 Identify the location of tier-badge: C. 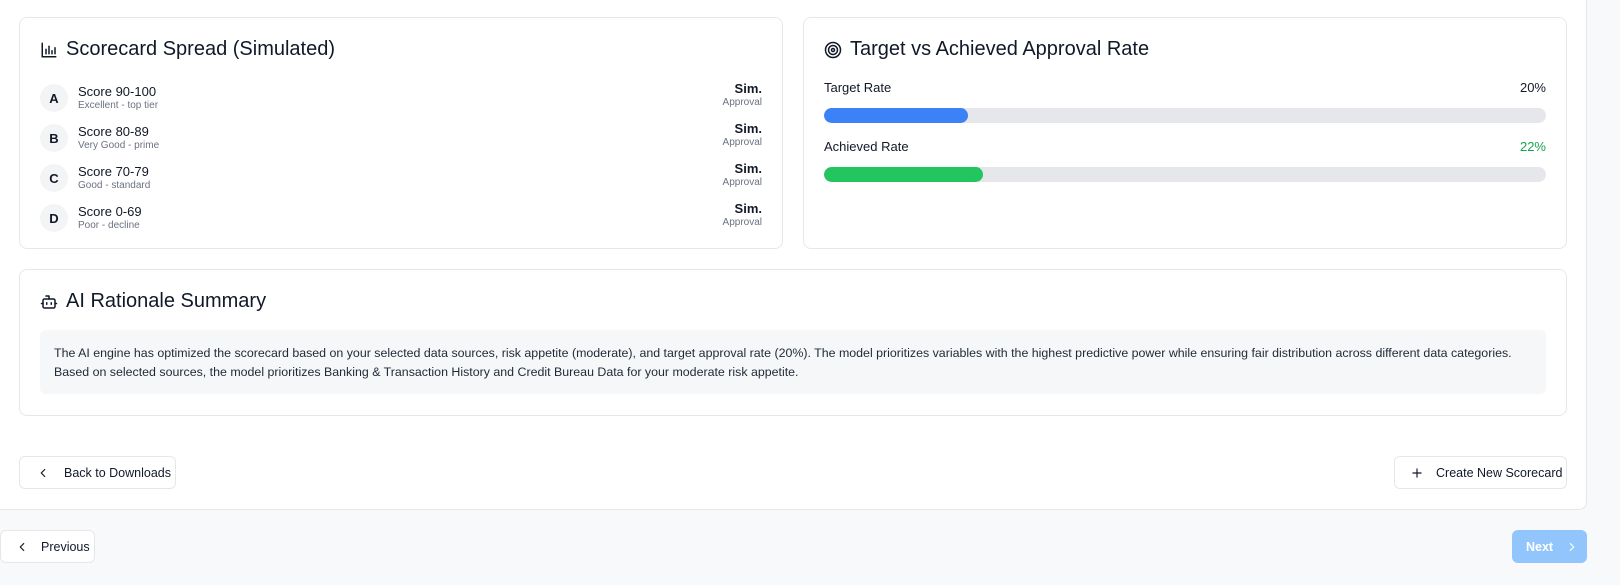
(54, 178).